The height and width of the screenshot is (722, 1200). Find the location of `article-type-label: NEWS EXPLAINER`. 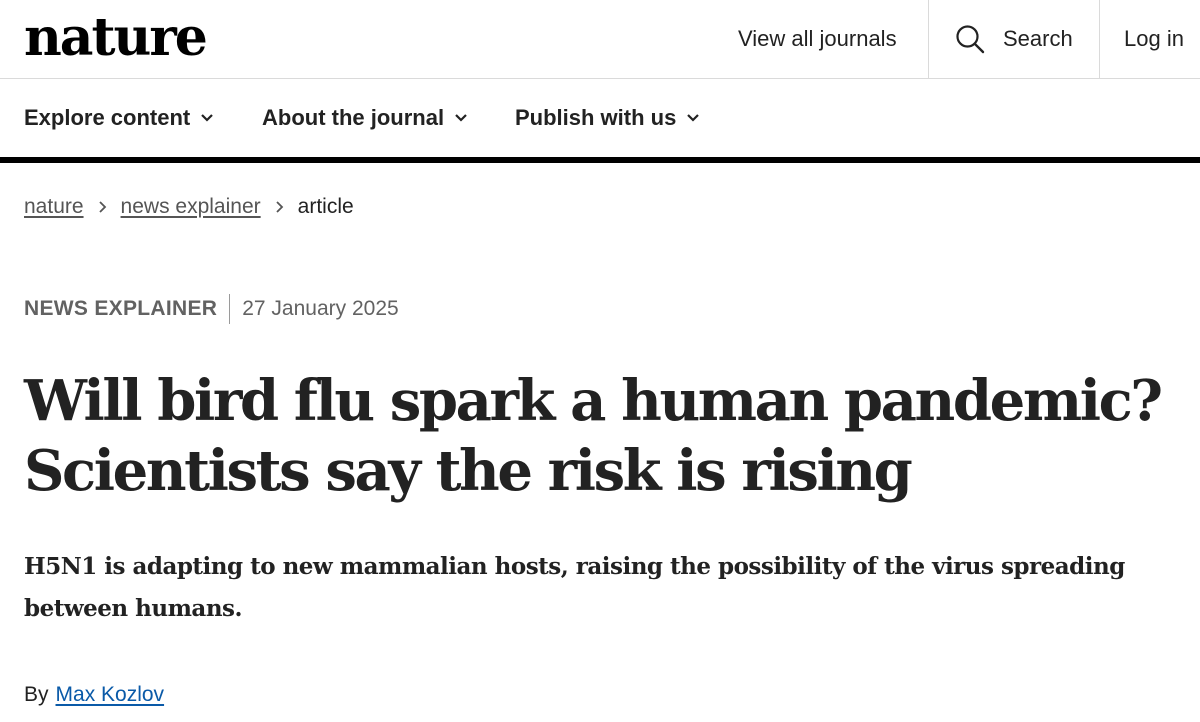

article-type-label: NEWS EXPLAINER is located at coordinates (121, 308).